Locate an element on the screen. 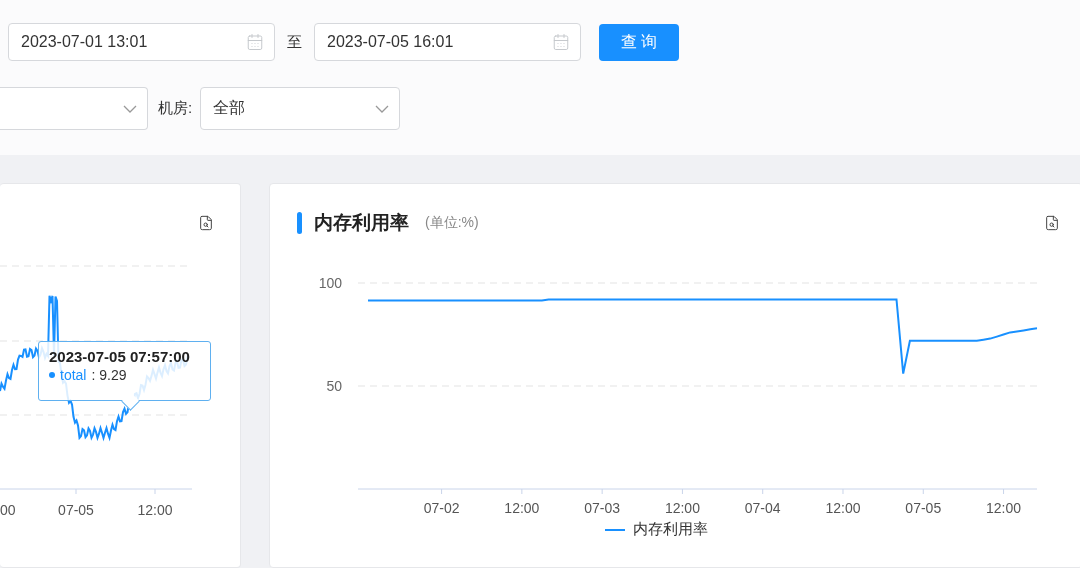 The height and width of the screenshot is (568, 1080). y-tick-label: 100 is located at coordinates (330, 283).